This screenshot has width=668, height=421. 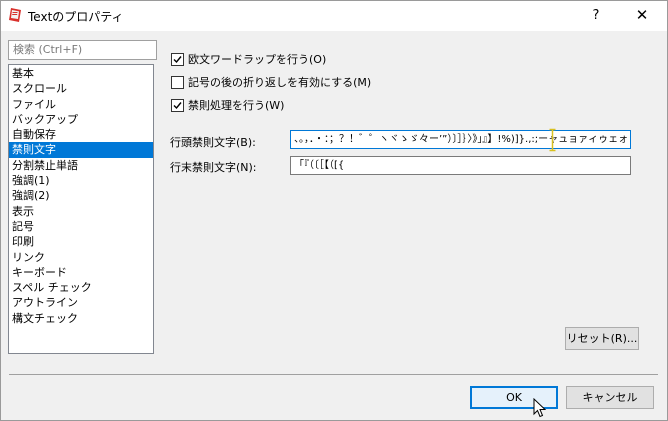 What do you see at coordinates (610, 397) in the screenshot?
I see `cancel-button: キャンセル` at bounding box center [610, 397].